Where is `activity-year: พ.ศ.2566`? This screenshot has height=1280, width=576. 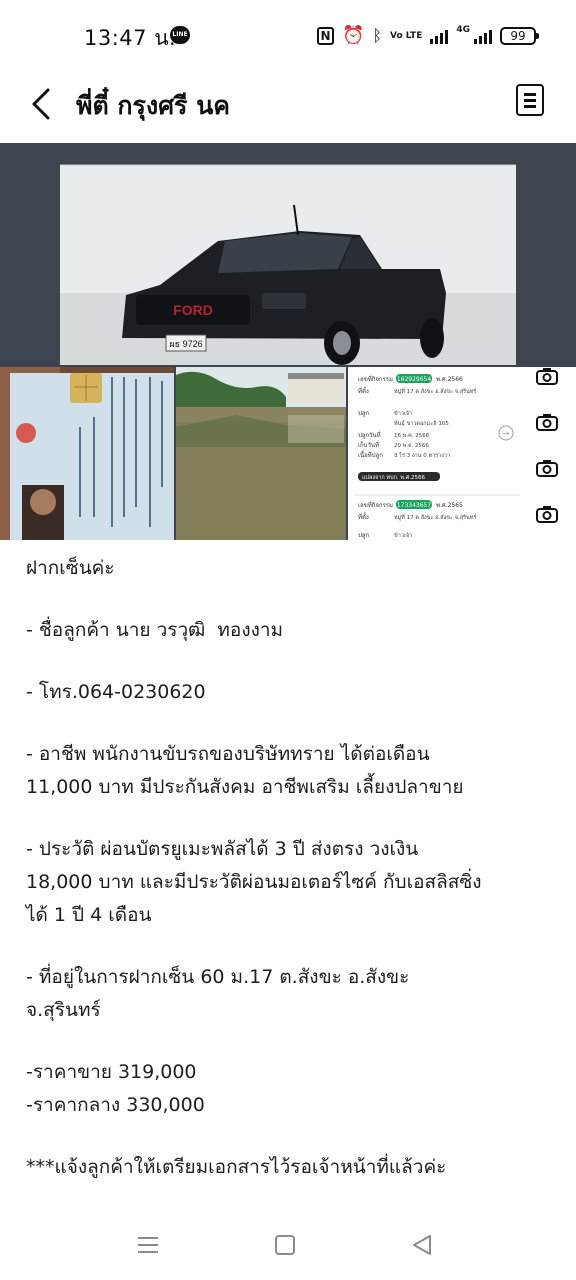 activity-year: พ.ศ.2566 is located at coordinates (449, 379).